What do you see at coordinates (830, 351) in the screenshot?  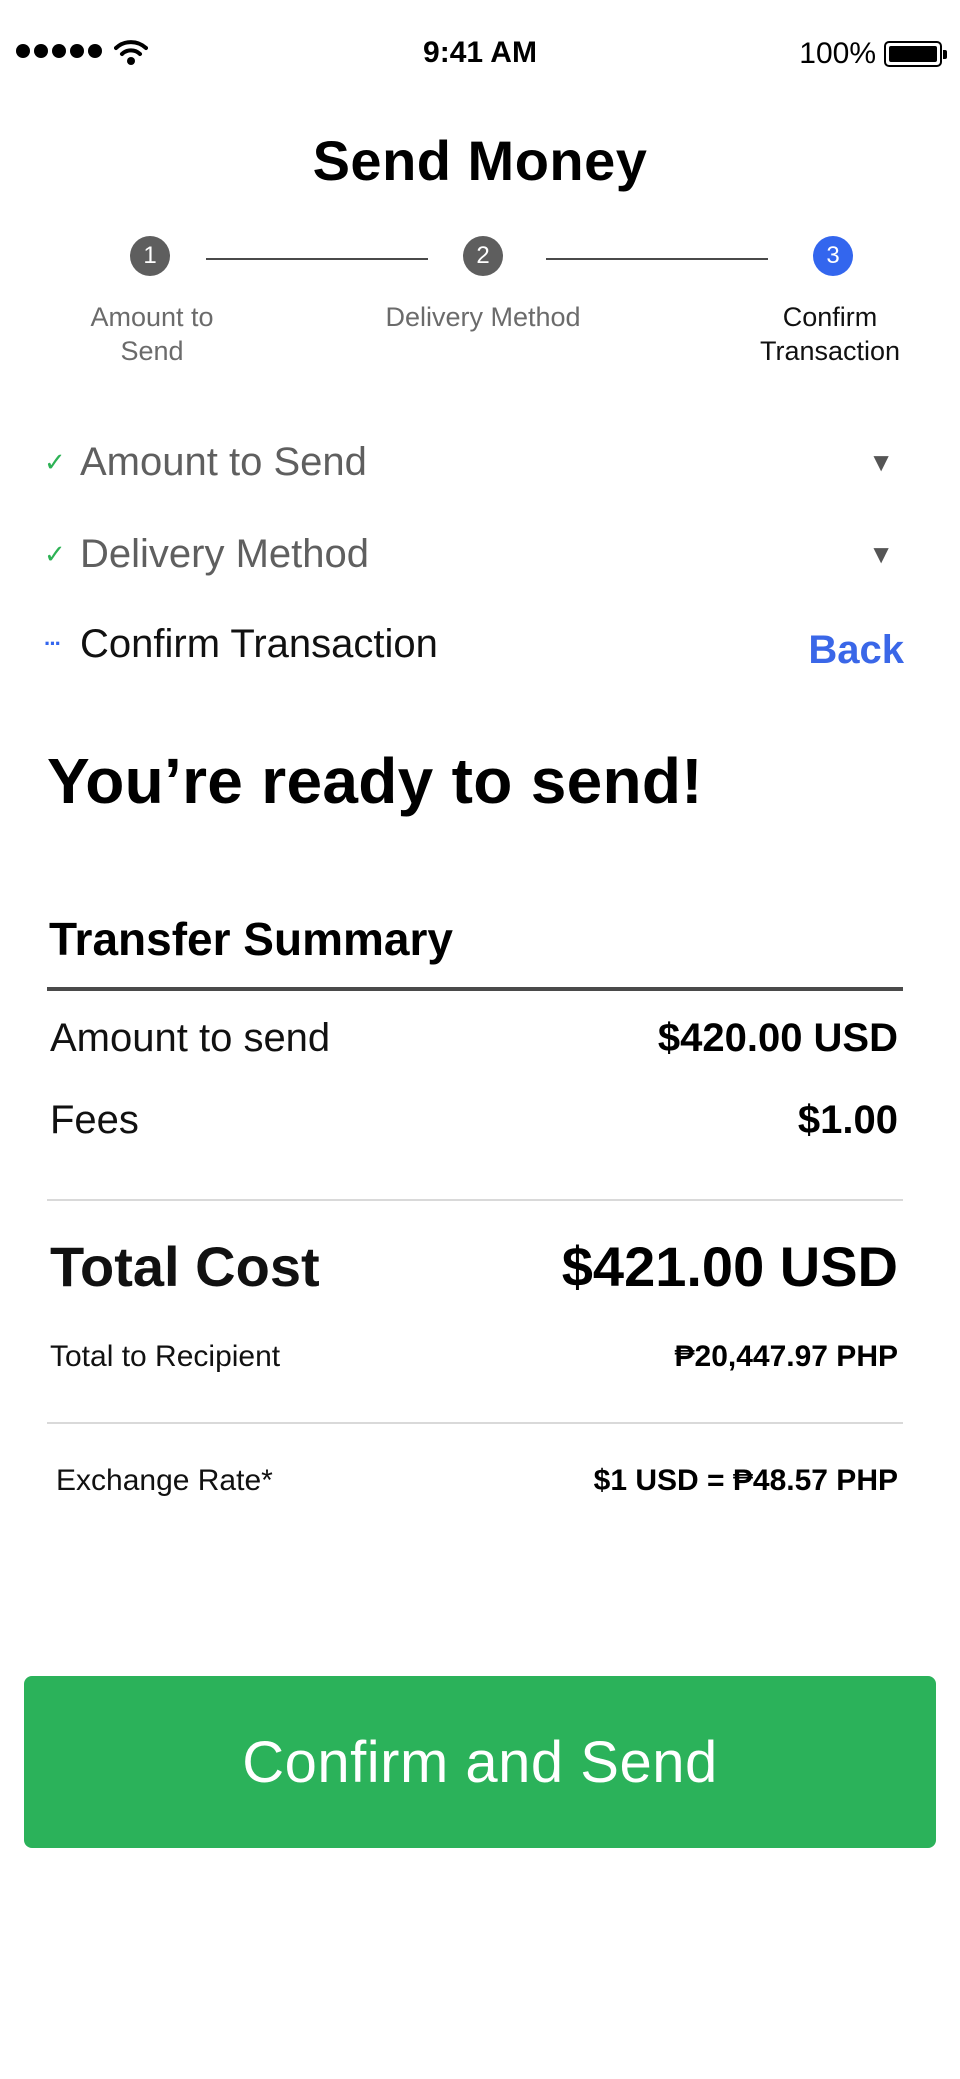 I see `step-3-label-line2: Transaction` at bounding box center [830, 351].